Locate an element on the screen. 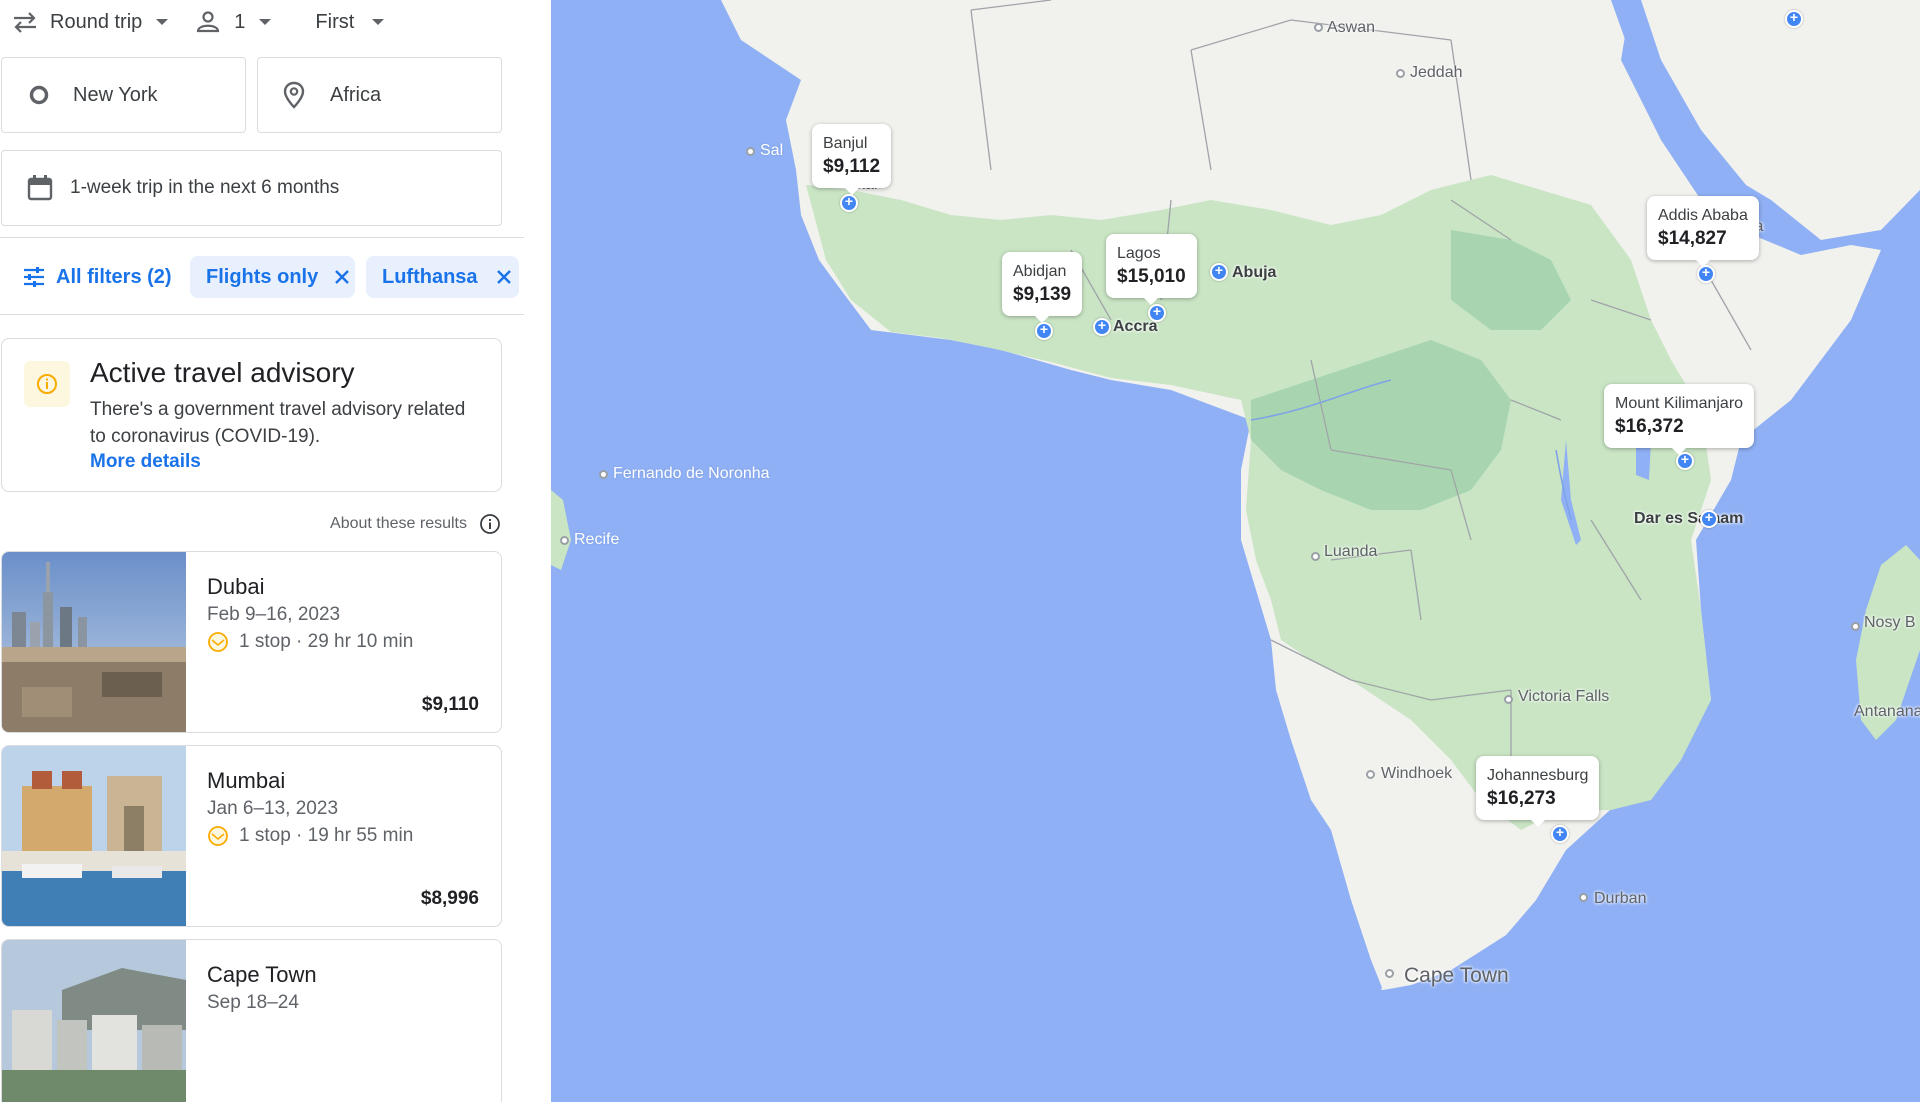 The image size is (1920, 1102). tune-icon is located at coordinates (34, 277).